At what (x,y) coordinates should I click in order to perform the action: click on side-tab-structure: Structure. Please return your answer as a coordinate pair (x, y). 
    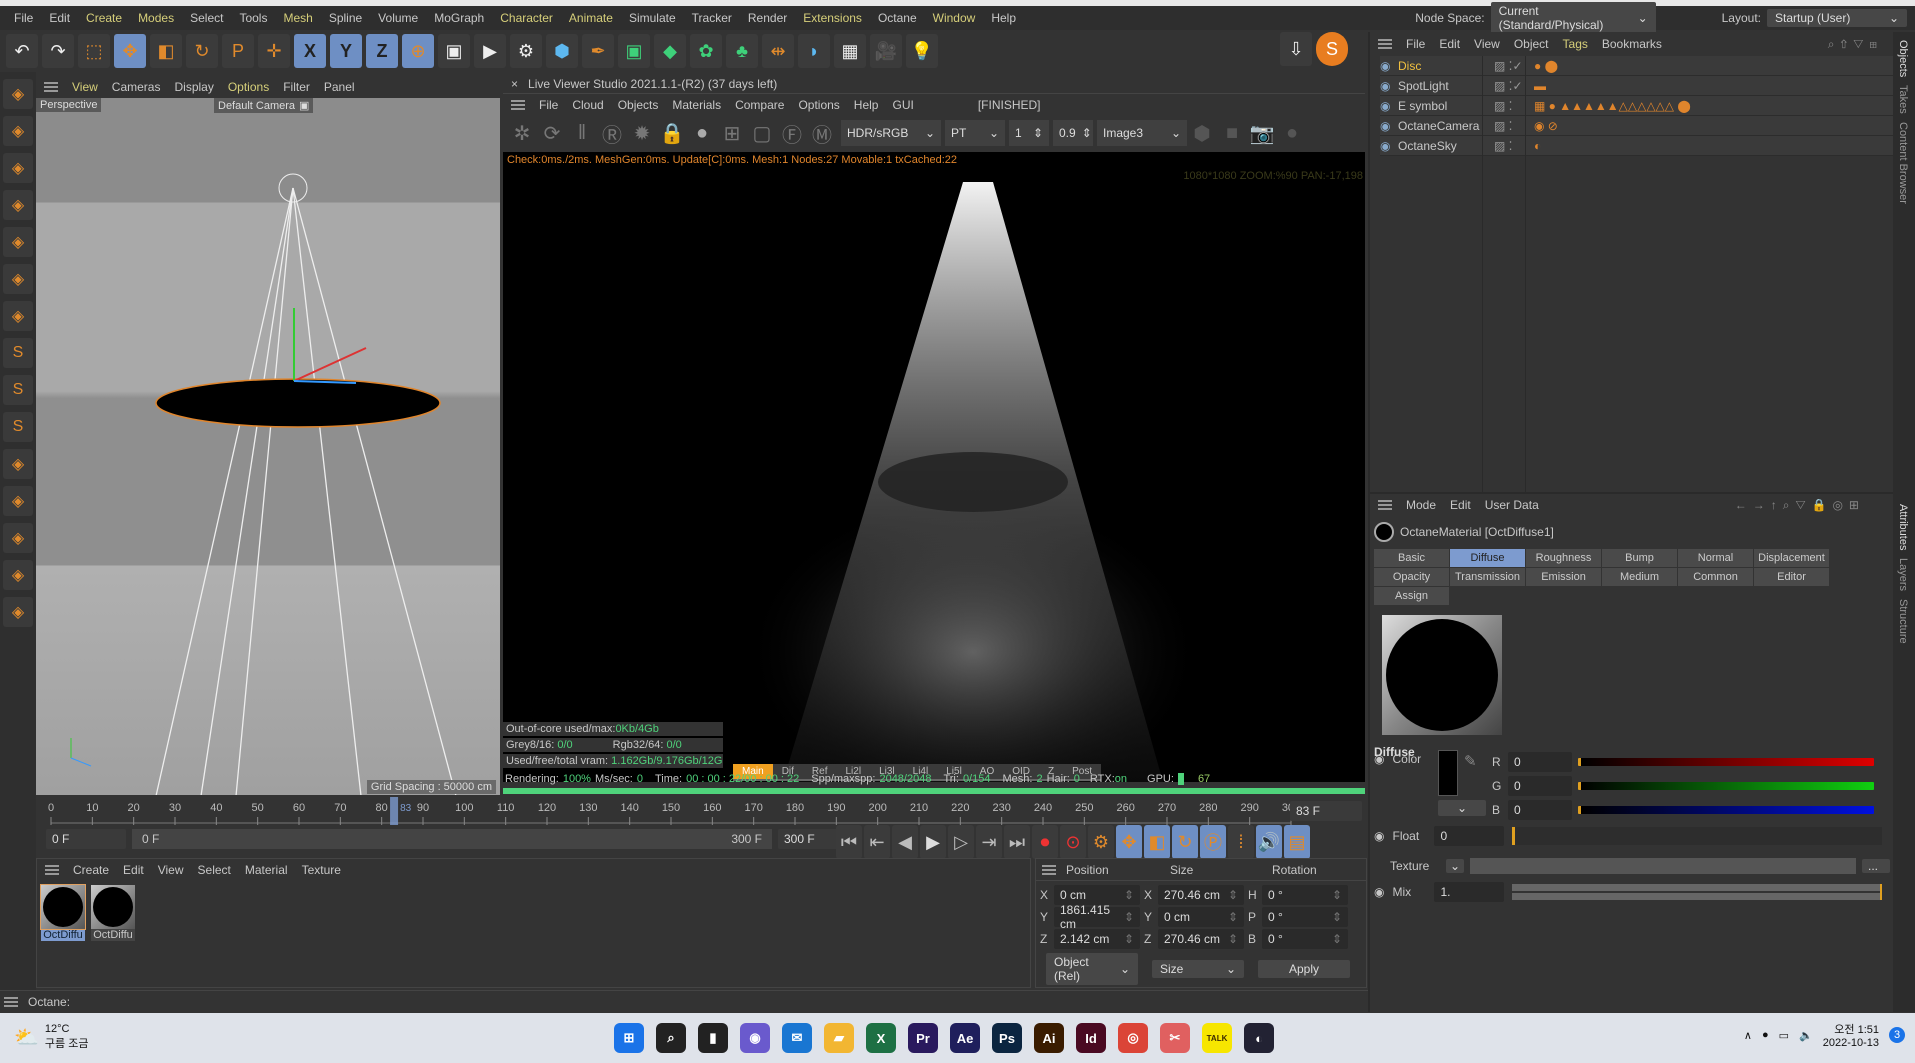
    Looking at the image, I should click on (1903, 621).